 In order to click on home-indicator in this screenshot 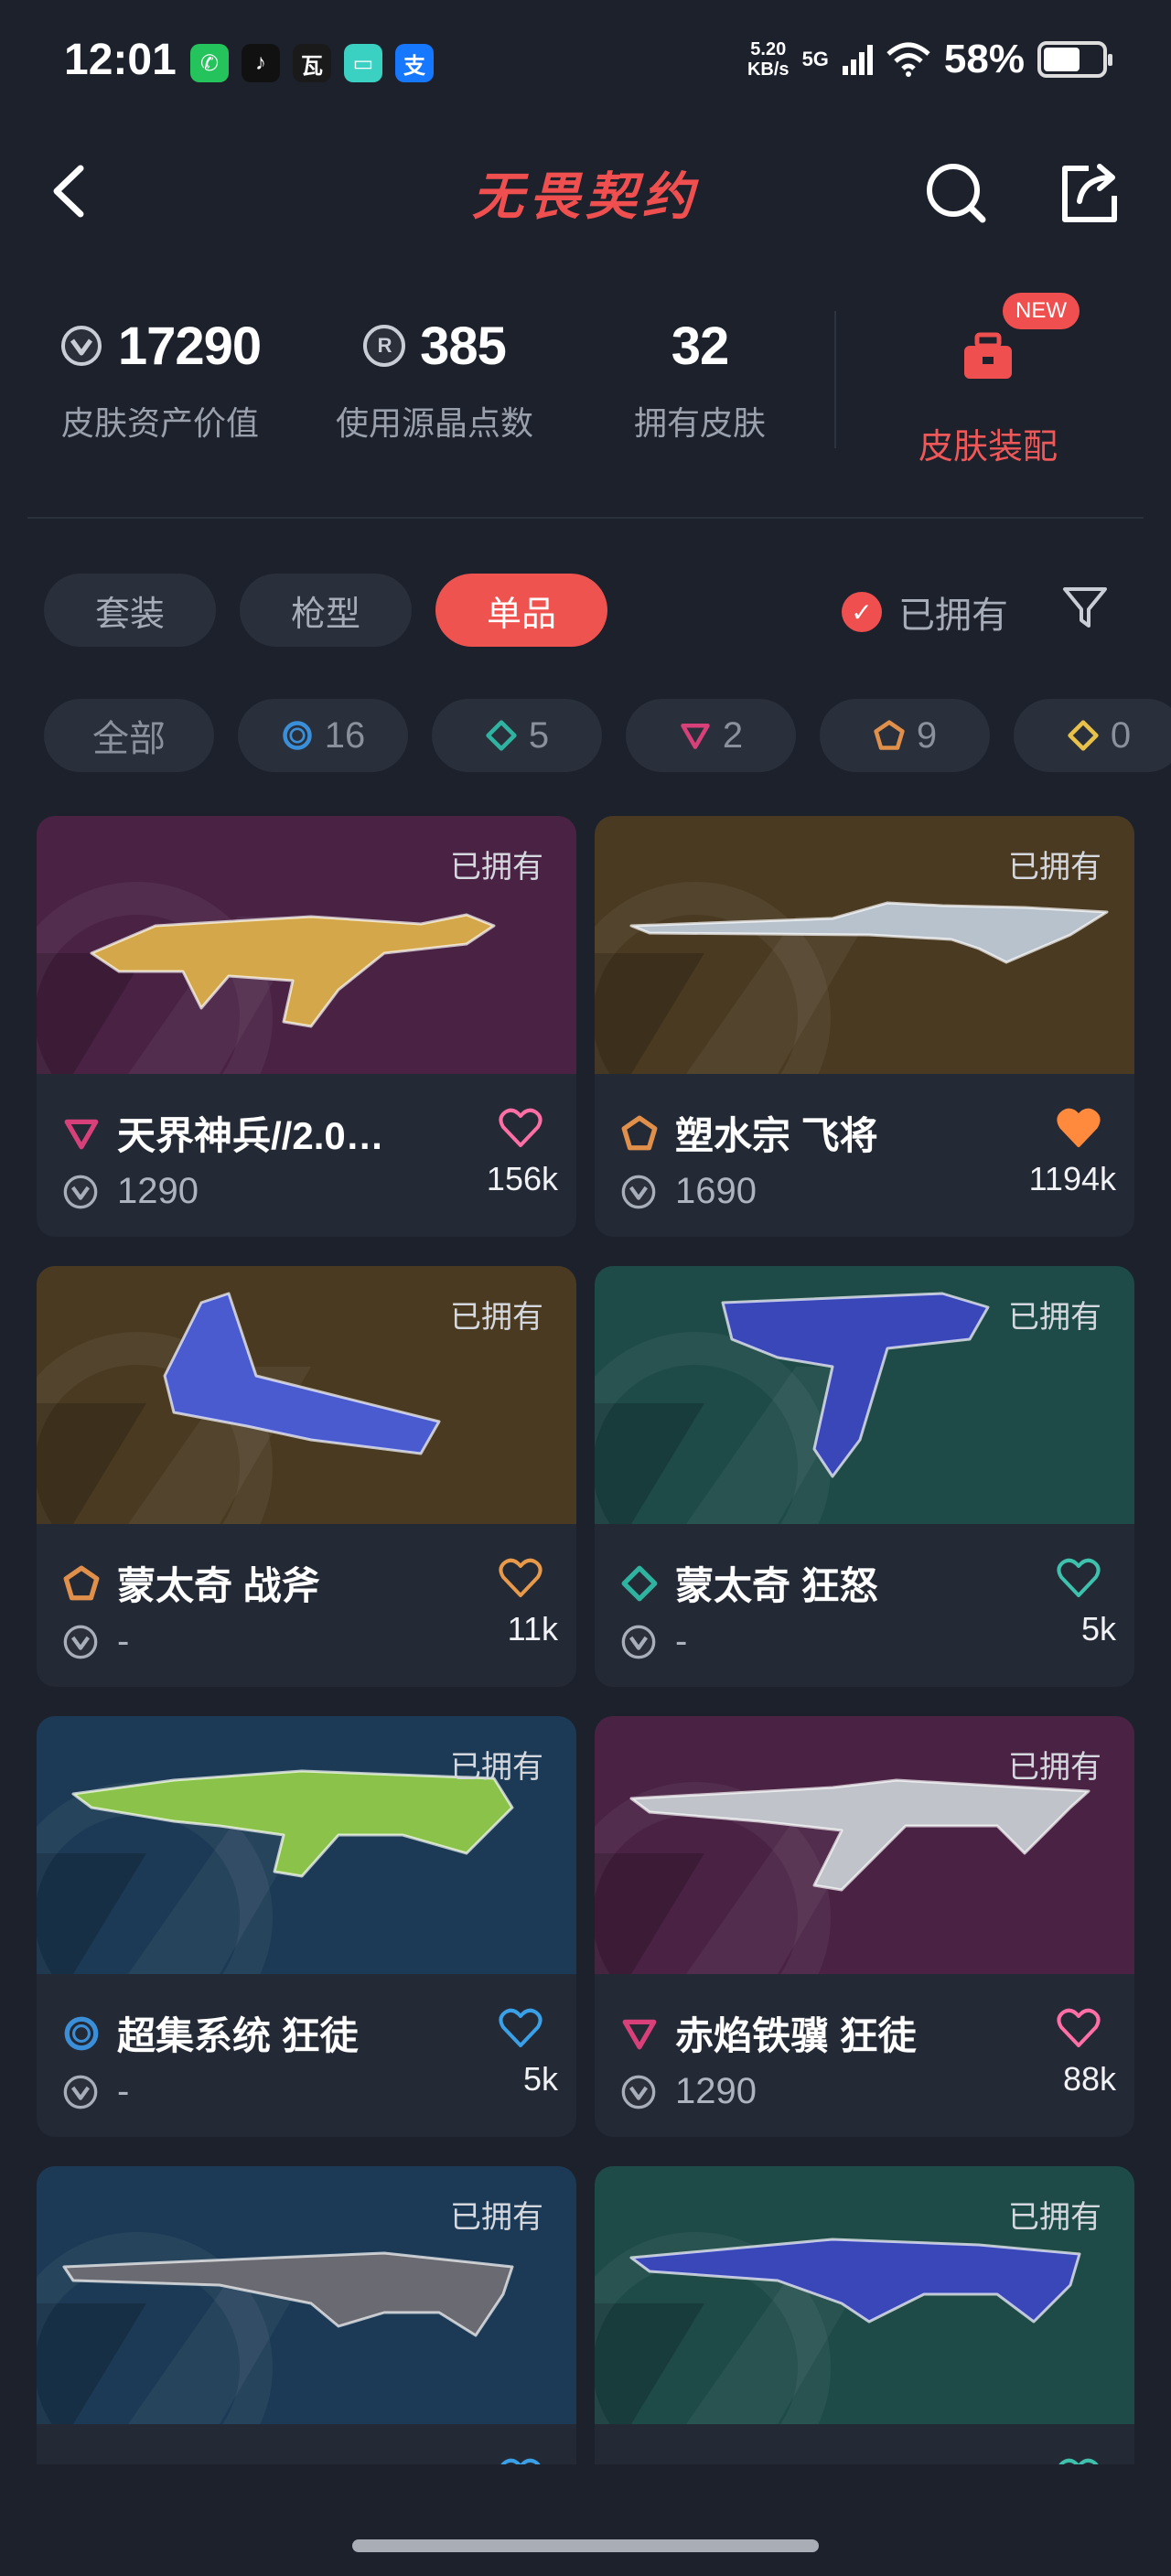, I will do `click(585, 2546)`.